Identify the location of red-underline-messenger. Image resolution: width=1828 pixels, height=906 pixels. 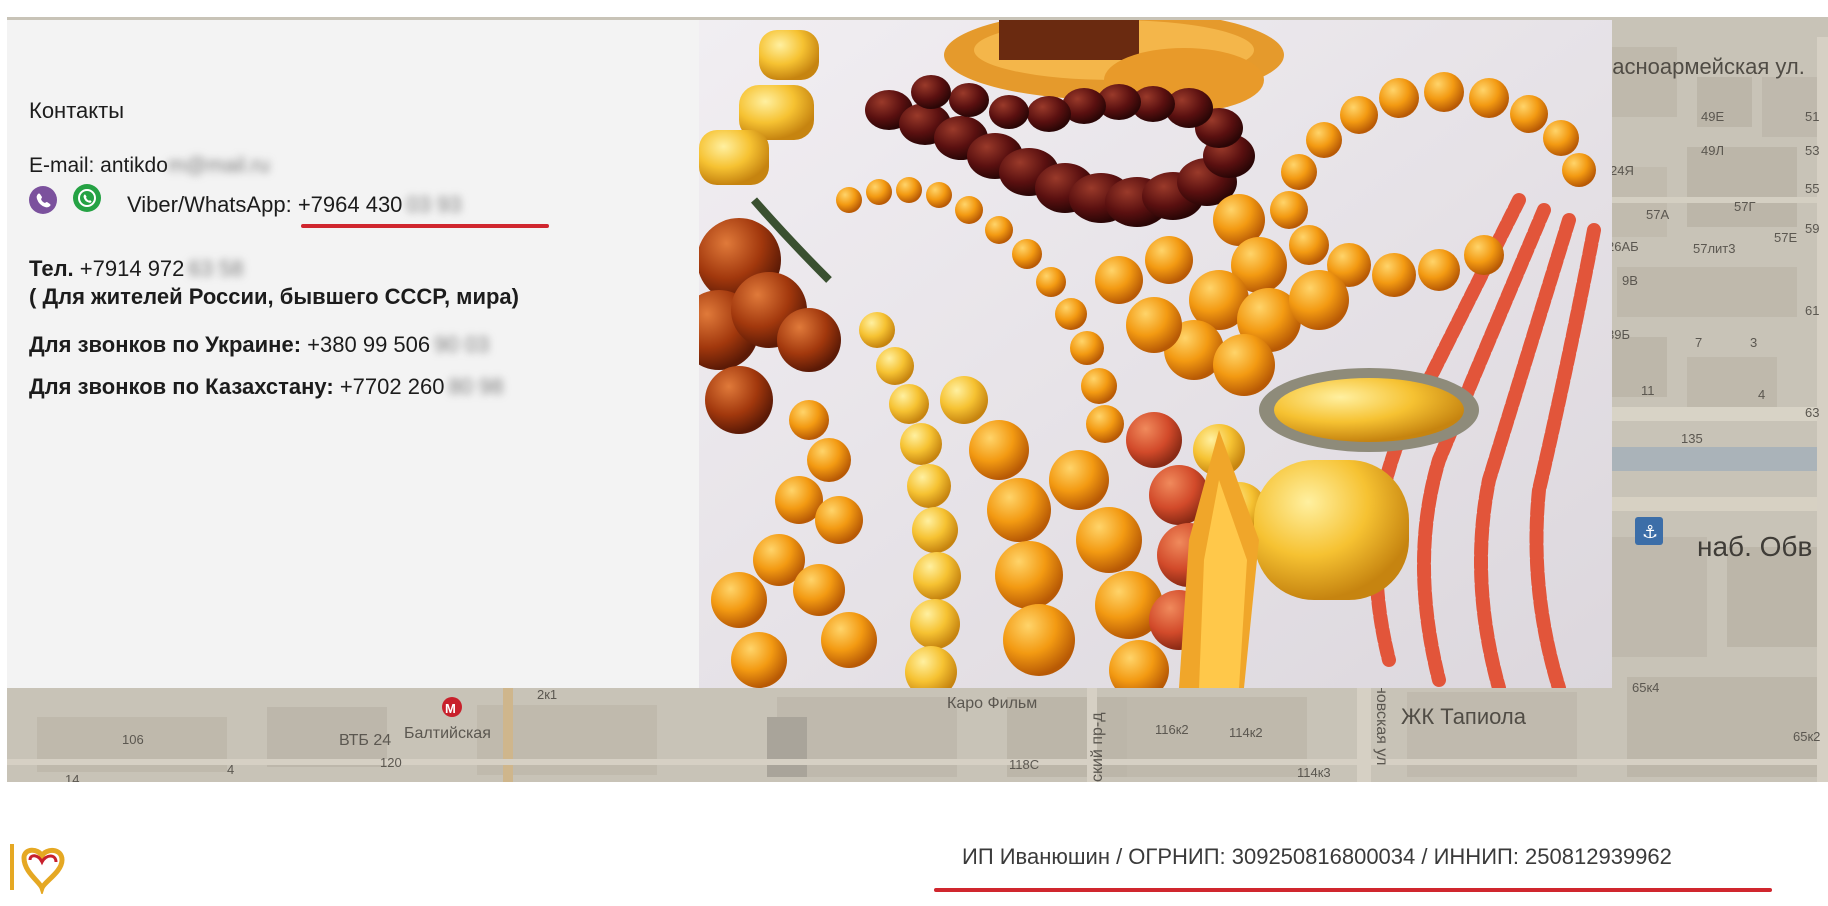
(425, 226).